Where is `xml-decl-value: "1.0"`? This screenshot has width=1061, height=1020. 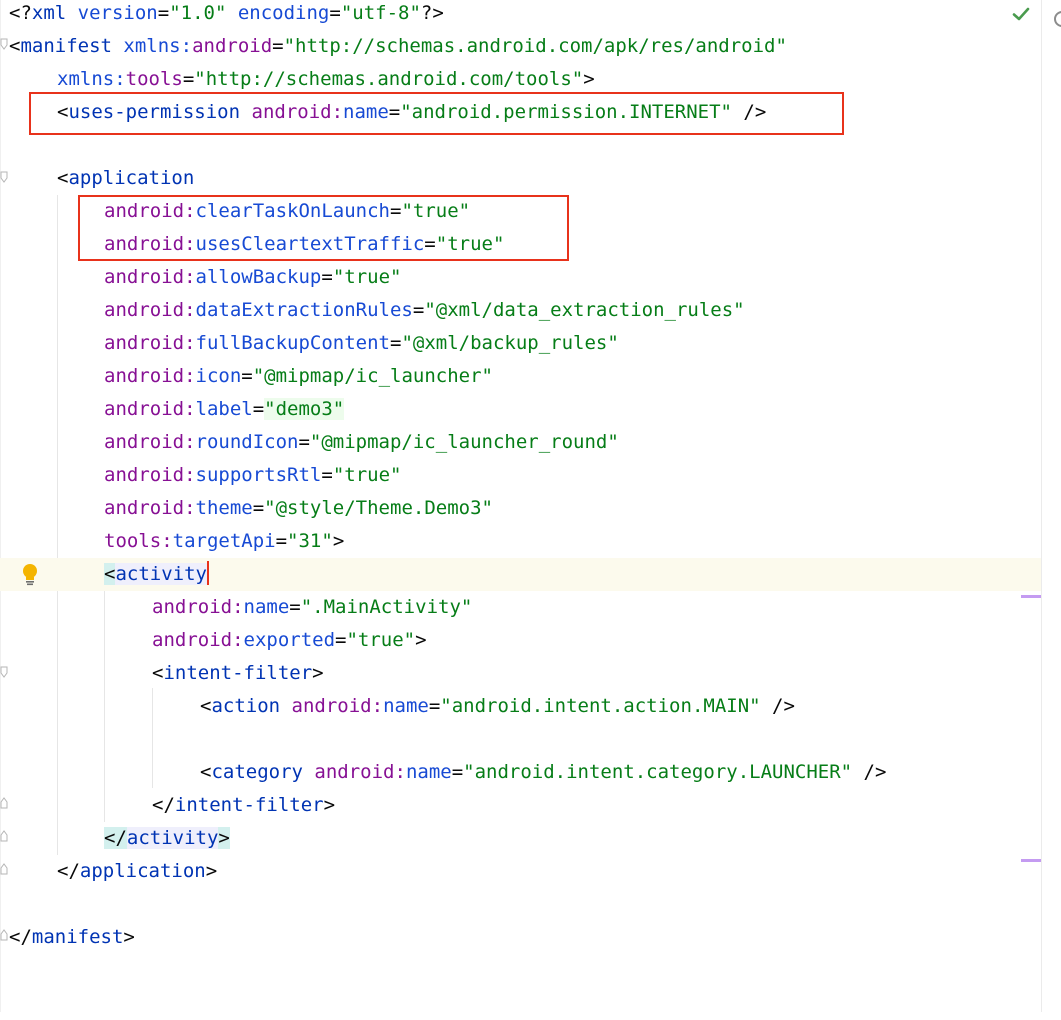 xml-decl-value: "1.0" is located at coordinates (198, 13).